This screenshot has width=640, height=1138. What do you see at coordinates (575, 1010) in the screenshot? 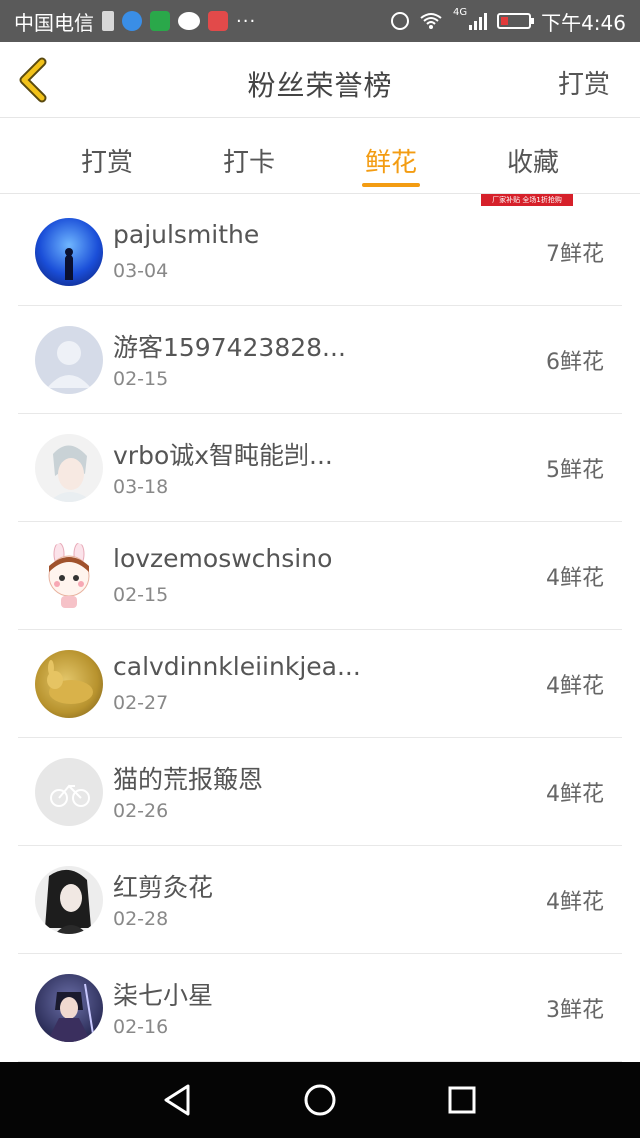
I see `flower-count: 3鲜花` at bounding box center [575, 1010].